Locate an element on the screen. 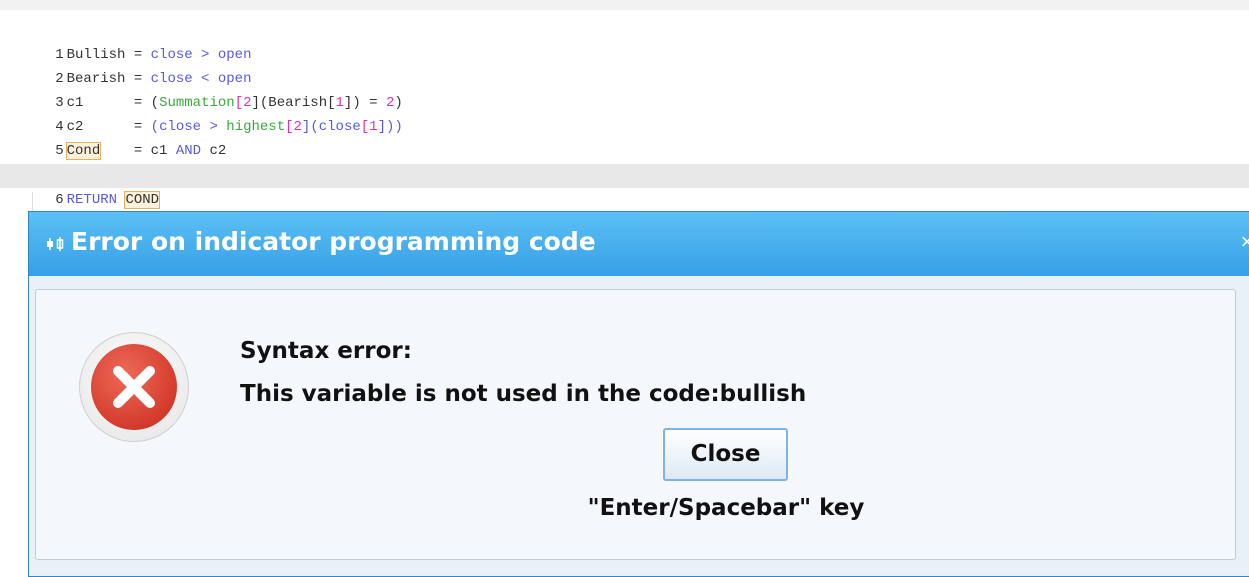 Image resolution: width=1249 pixels, height=577 pixels. close-icon: × is located at coordinates (1242, 242).